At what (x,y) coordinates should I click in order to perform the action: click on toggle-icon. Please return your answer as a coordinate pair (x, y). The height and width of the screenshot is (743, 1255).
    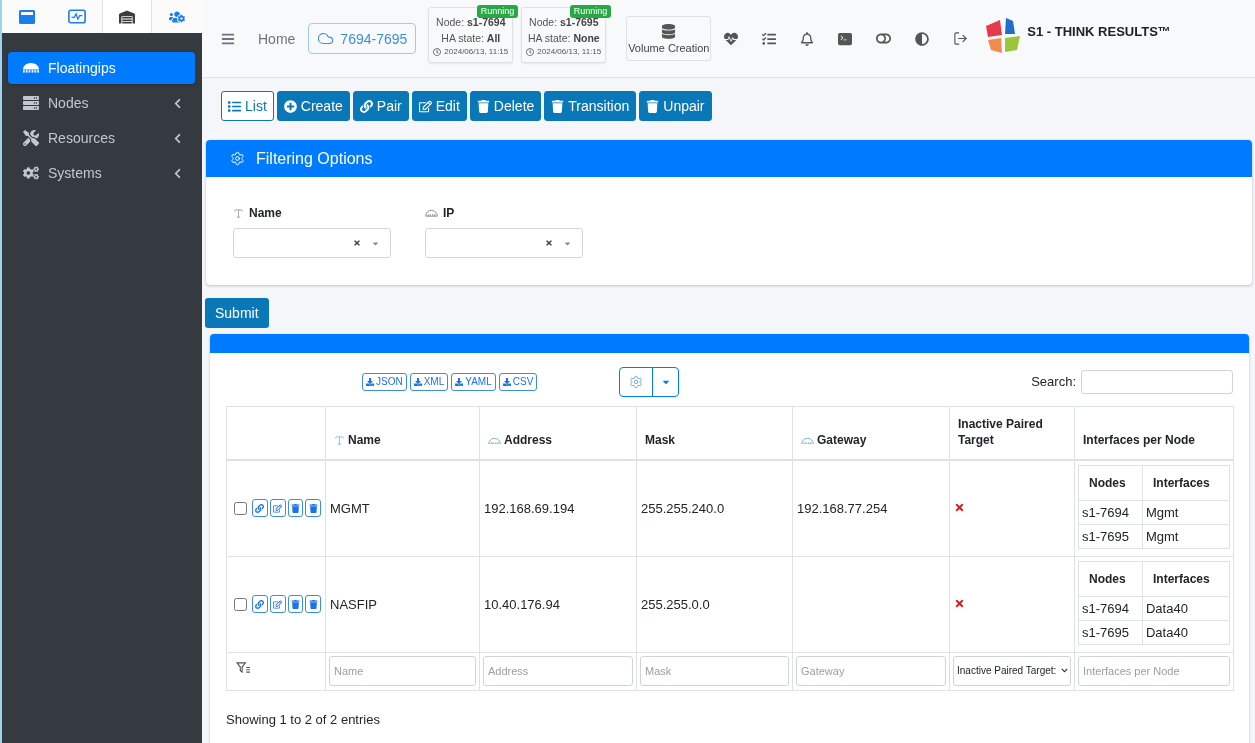
    Looking at the image, I should click on (884, 38).